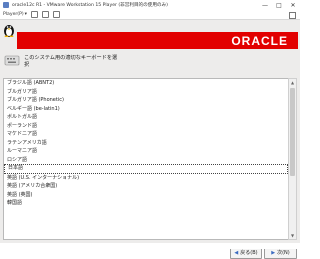 The height and width of the screenshot is (259, 320). Describe the element at coordinates (146, 100) in the screenshot. I see `keyboard-list-item: ブルガリア語 (Phonetic)` at that location.